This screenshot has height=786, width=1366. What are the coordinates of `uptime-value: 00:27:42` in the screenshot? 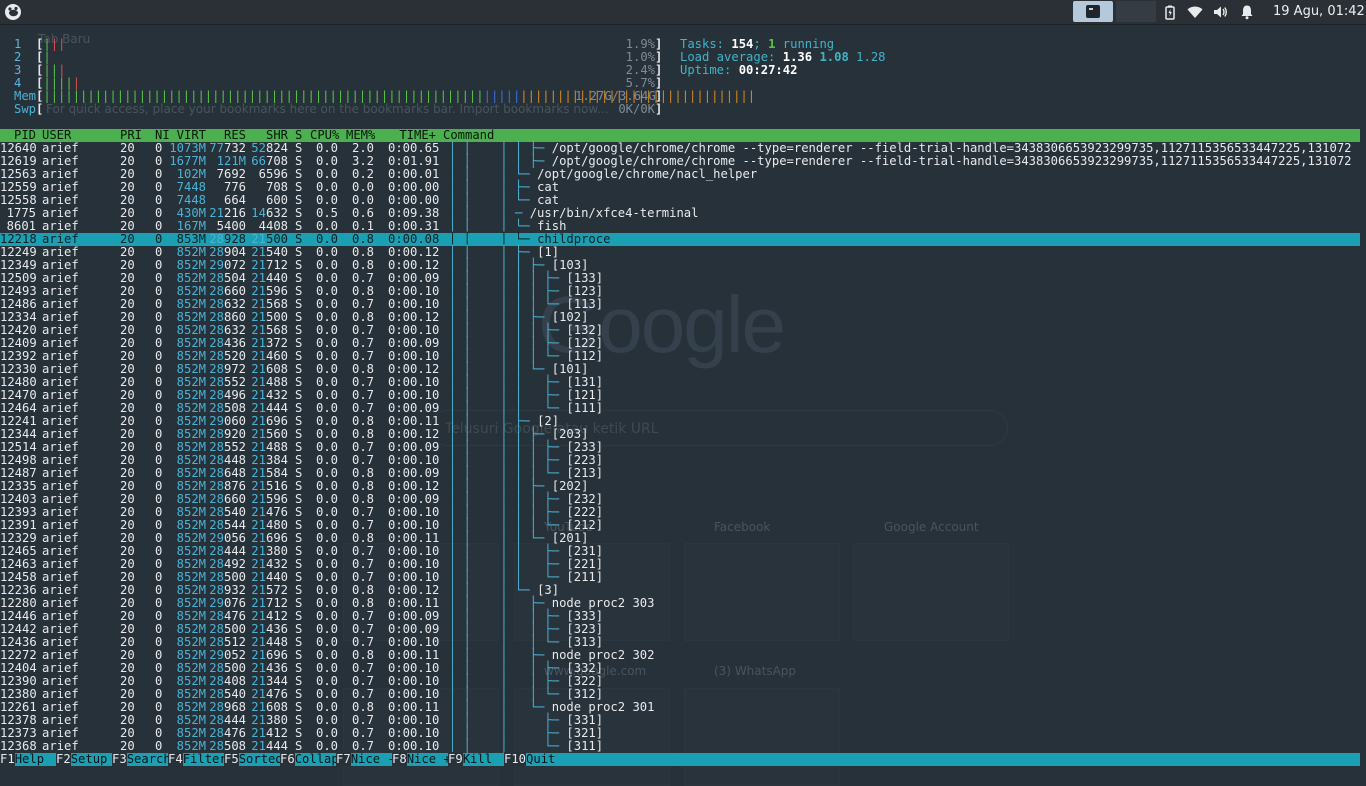 It's located at (768, 70).